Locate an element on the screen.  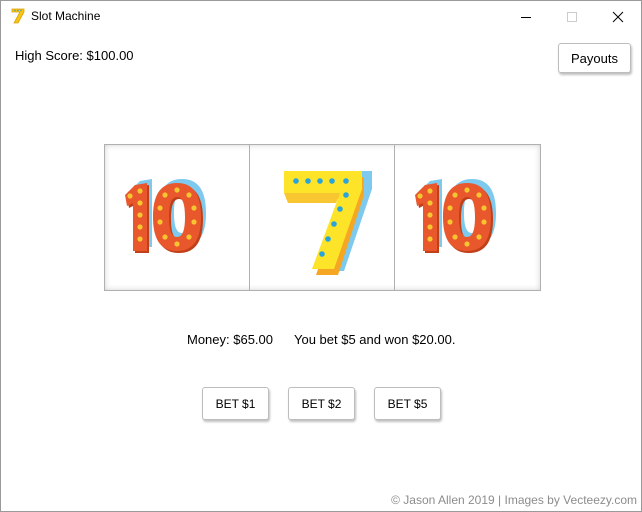
payouts-button: Payouts is located at coordinates (594, 58).